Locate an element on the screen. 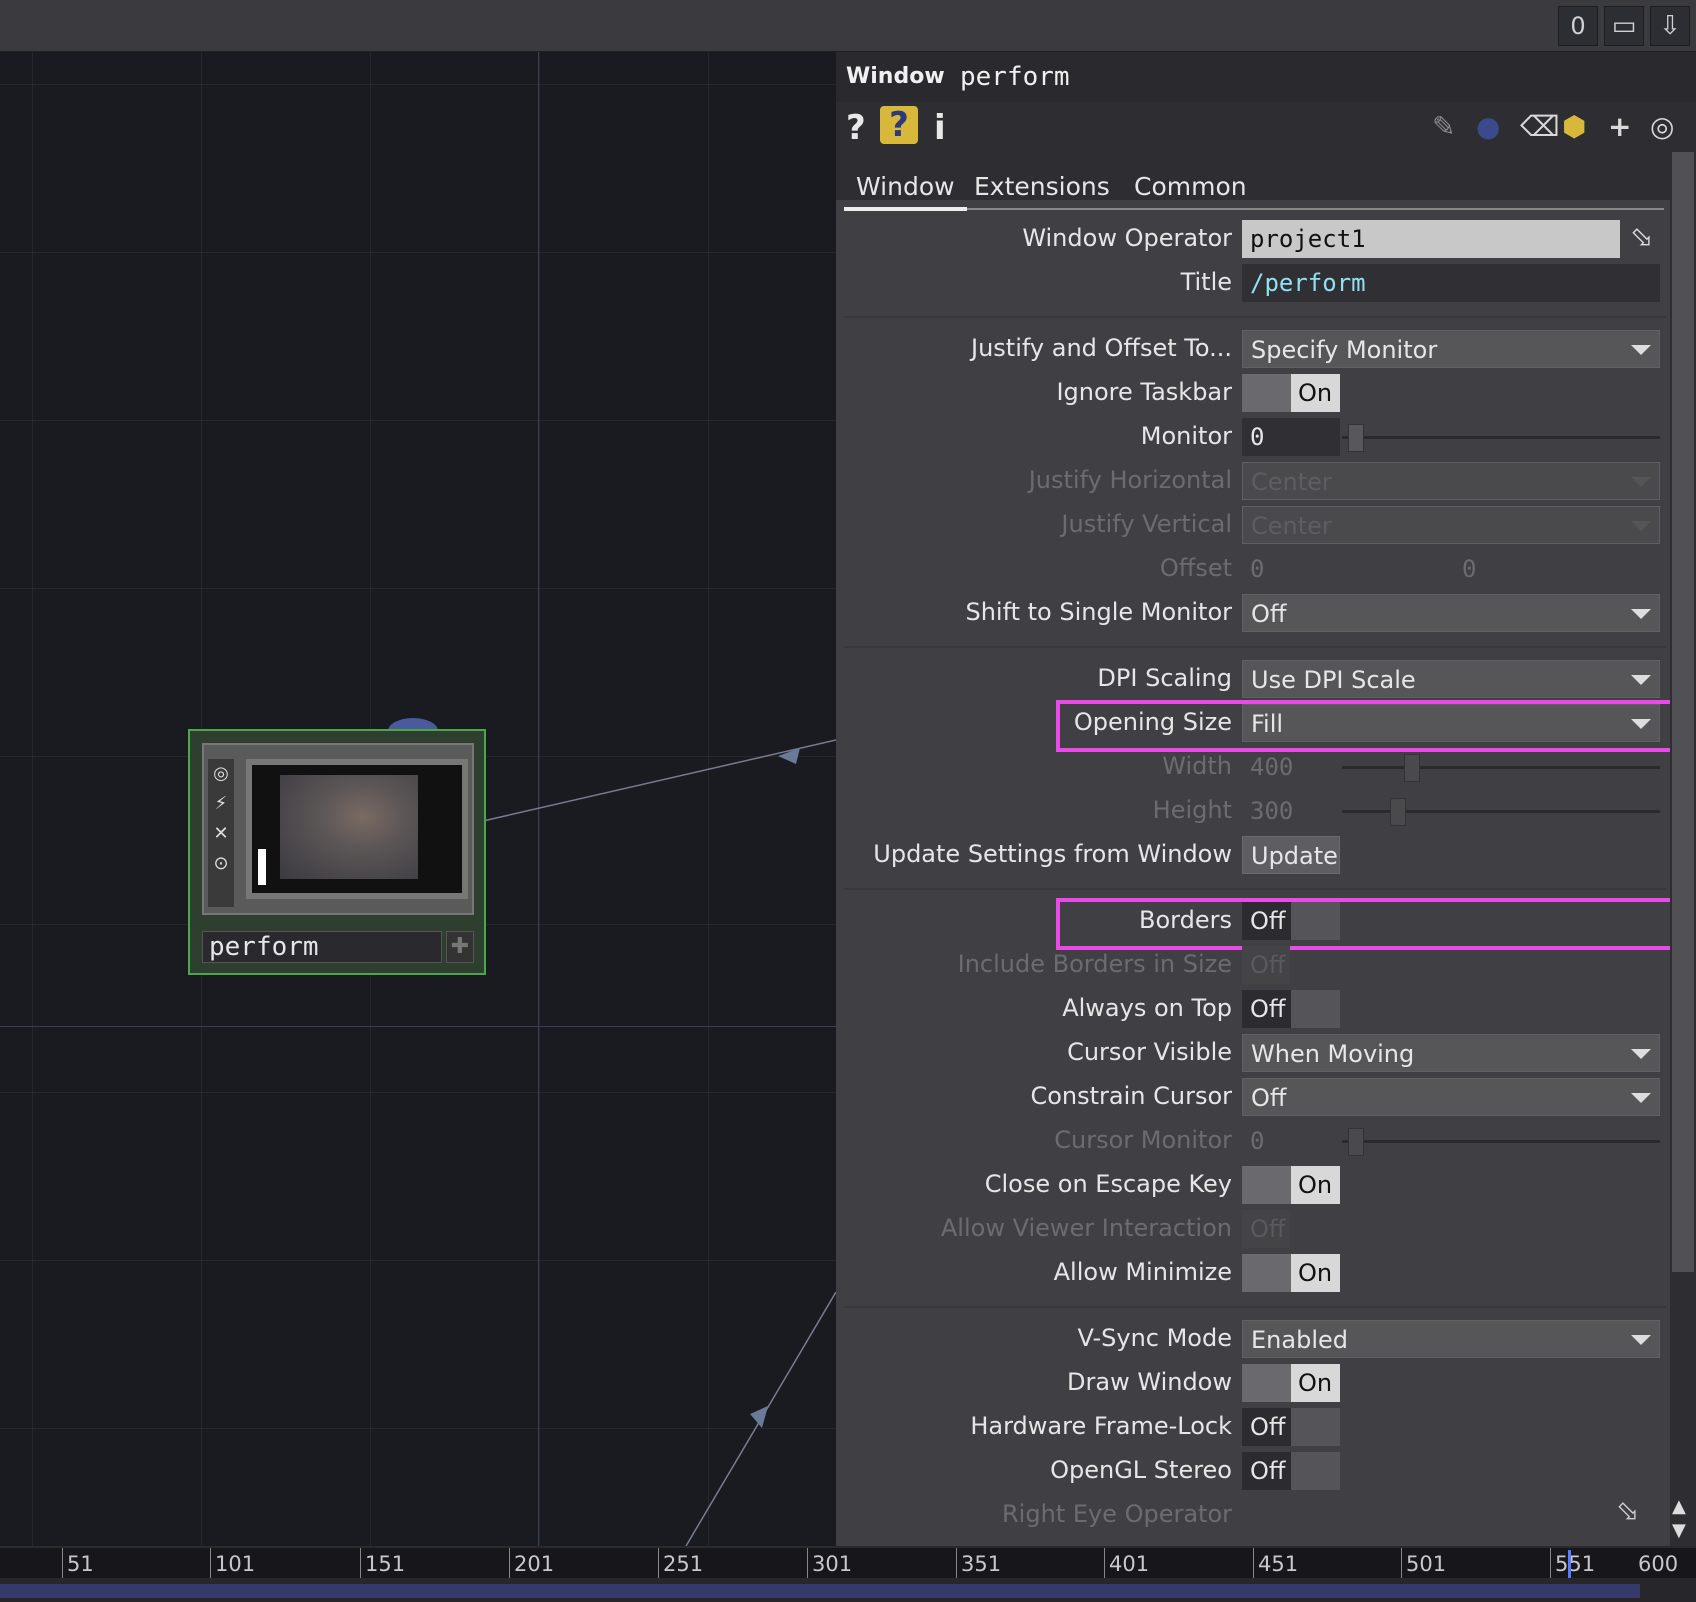 The width and height of the screenshot is (1696, 1602). param-label: Hardware Frame-Lock is located at coordinates (1101, 1426).